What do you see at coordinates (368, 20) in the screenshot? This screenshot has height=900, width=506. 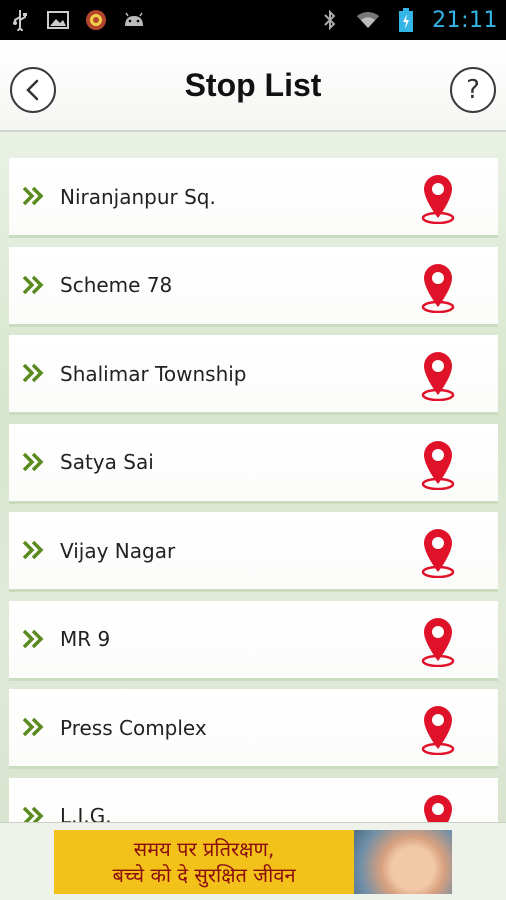 I see `wifi-icon` at bounding box center [368, 20].